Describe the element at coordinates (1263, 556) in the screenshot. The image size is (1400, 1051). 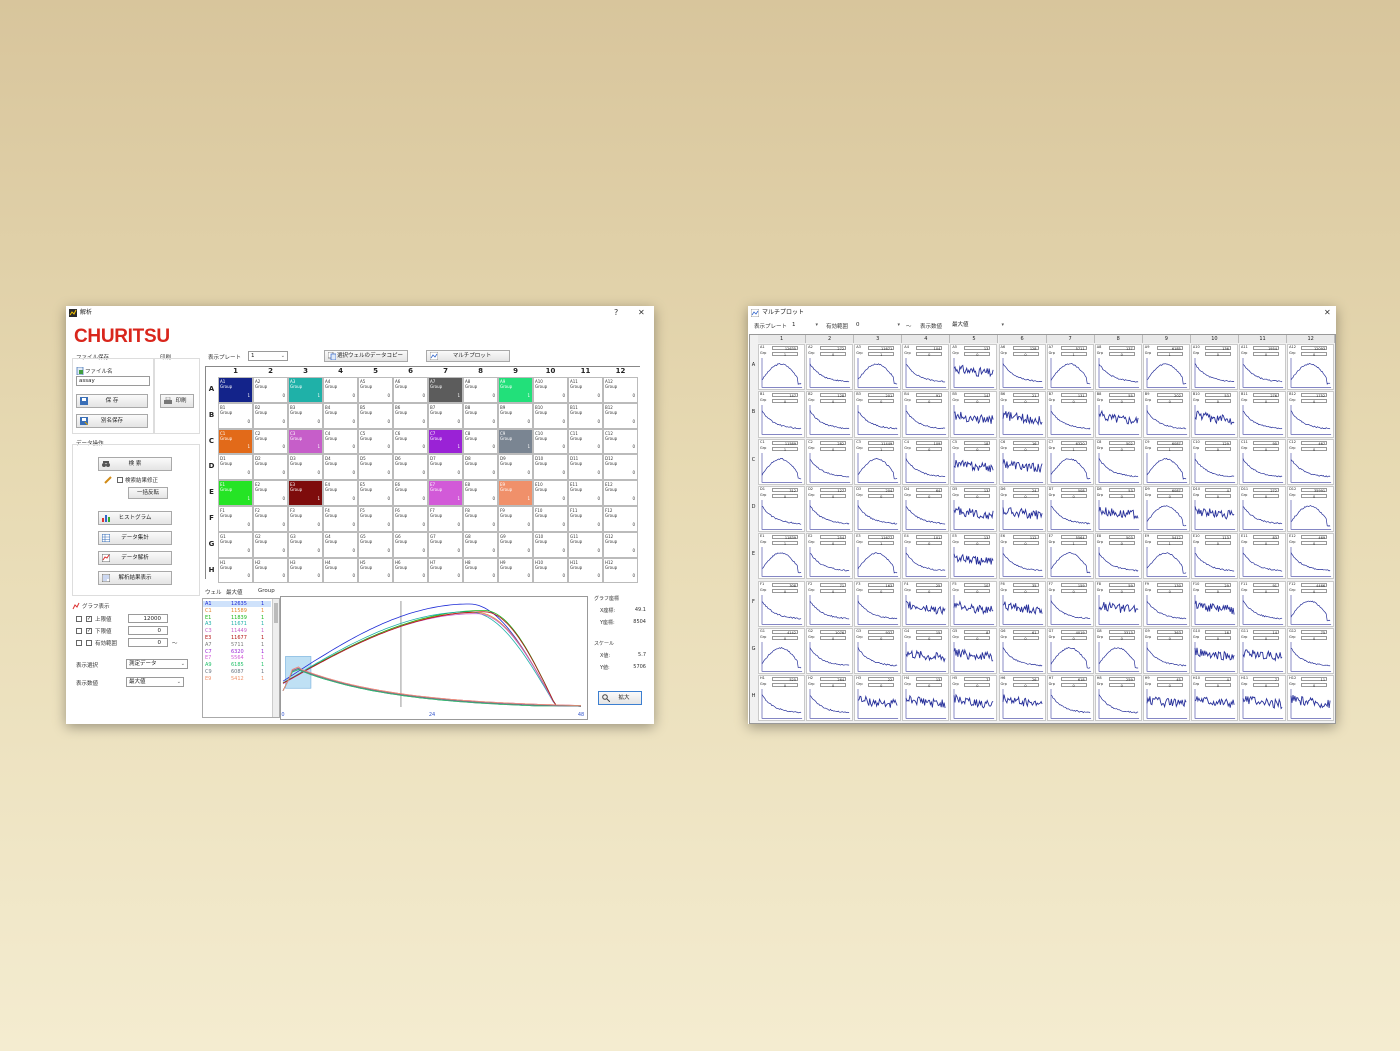
I see `mp-cell-E11: E11 83 Grp 0` at that location.